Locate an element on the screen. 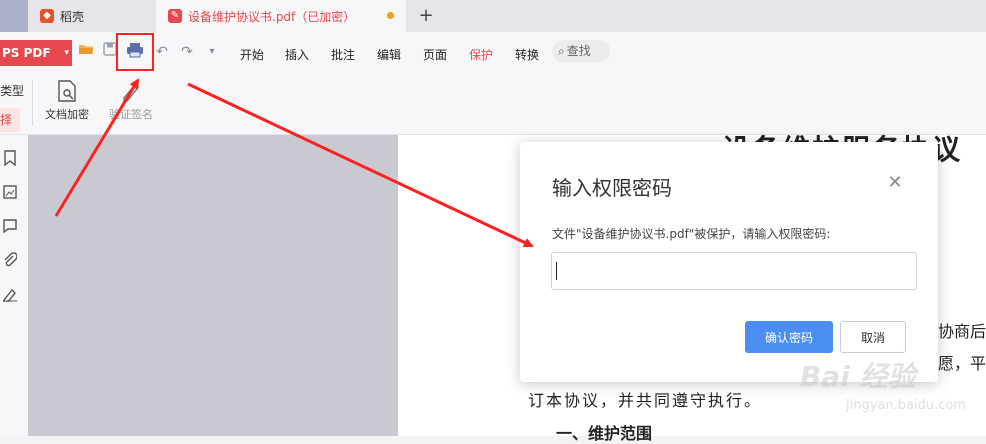 The width and height of the screenshot is (986, 444). password-input is located at coordinates (734, 271).